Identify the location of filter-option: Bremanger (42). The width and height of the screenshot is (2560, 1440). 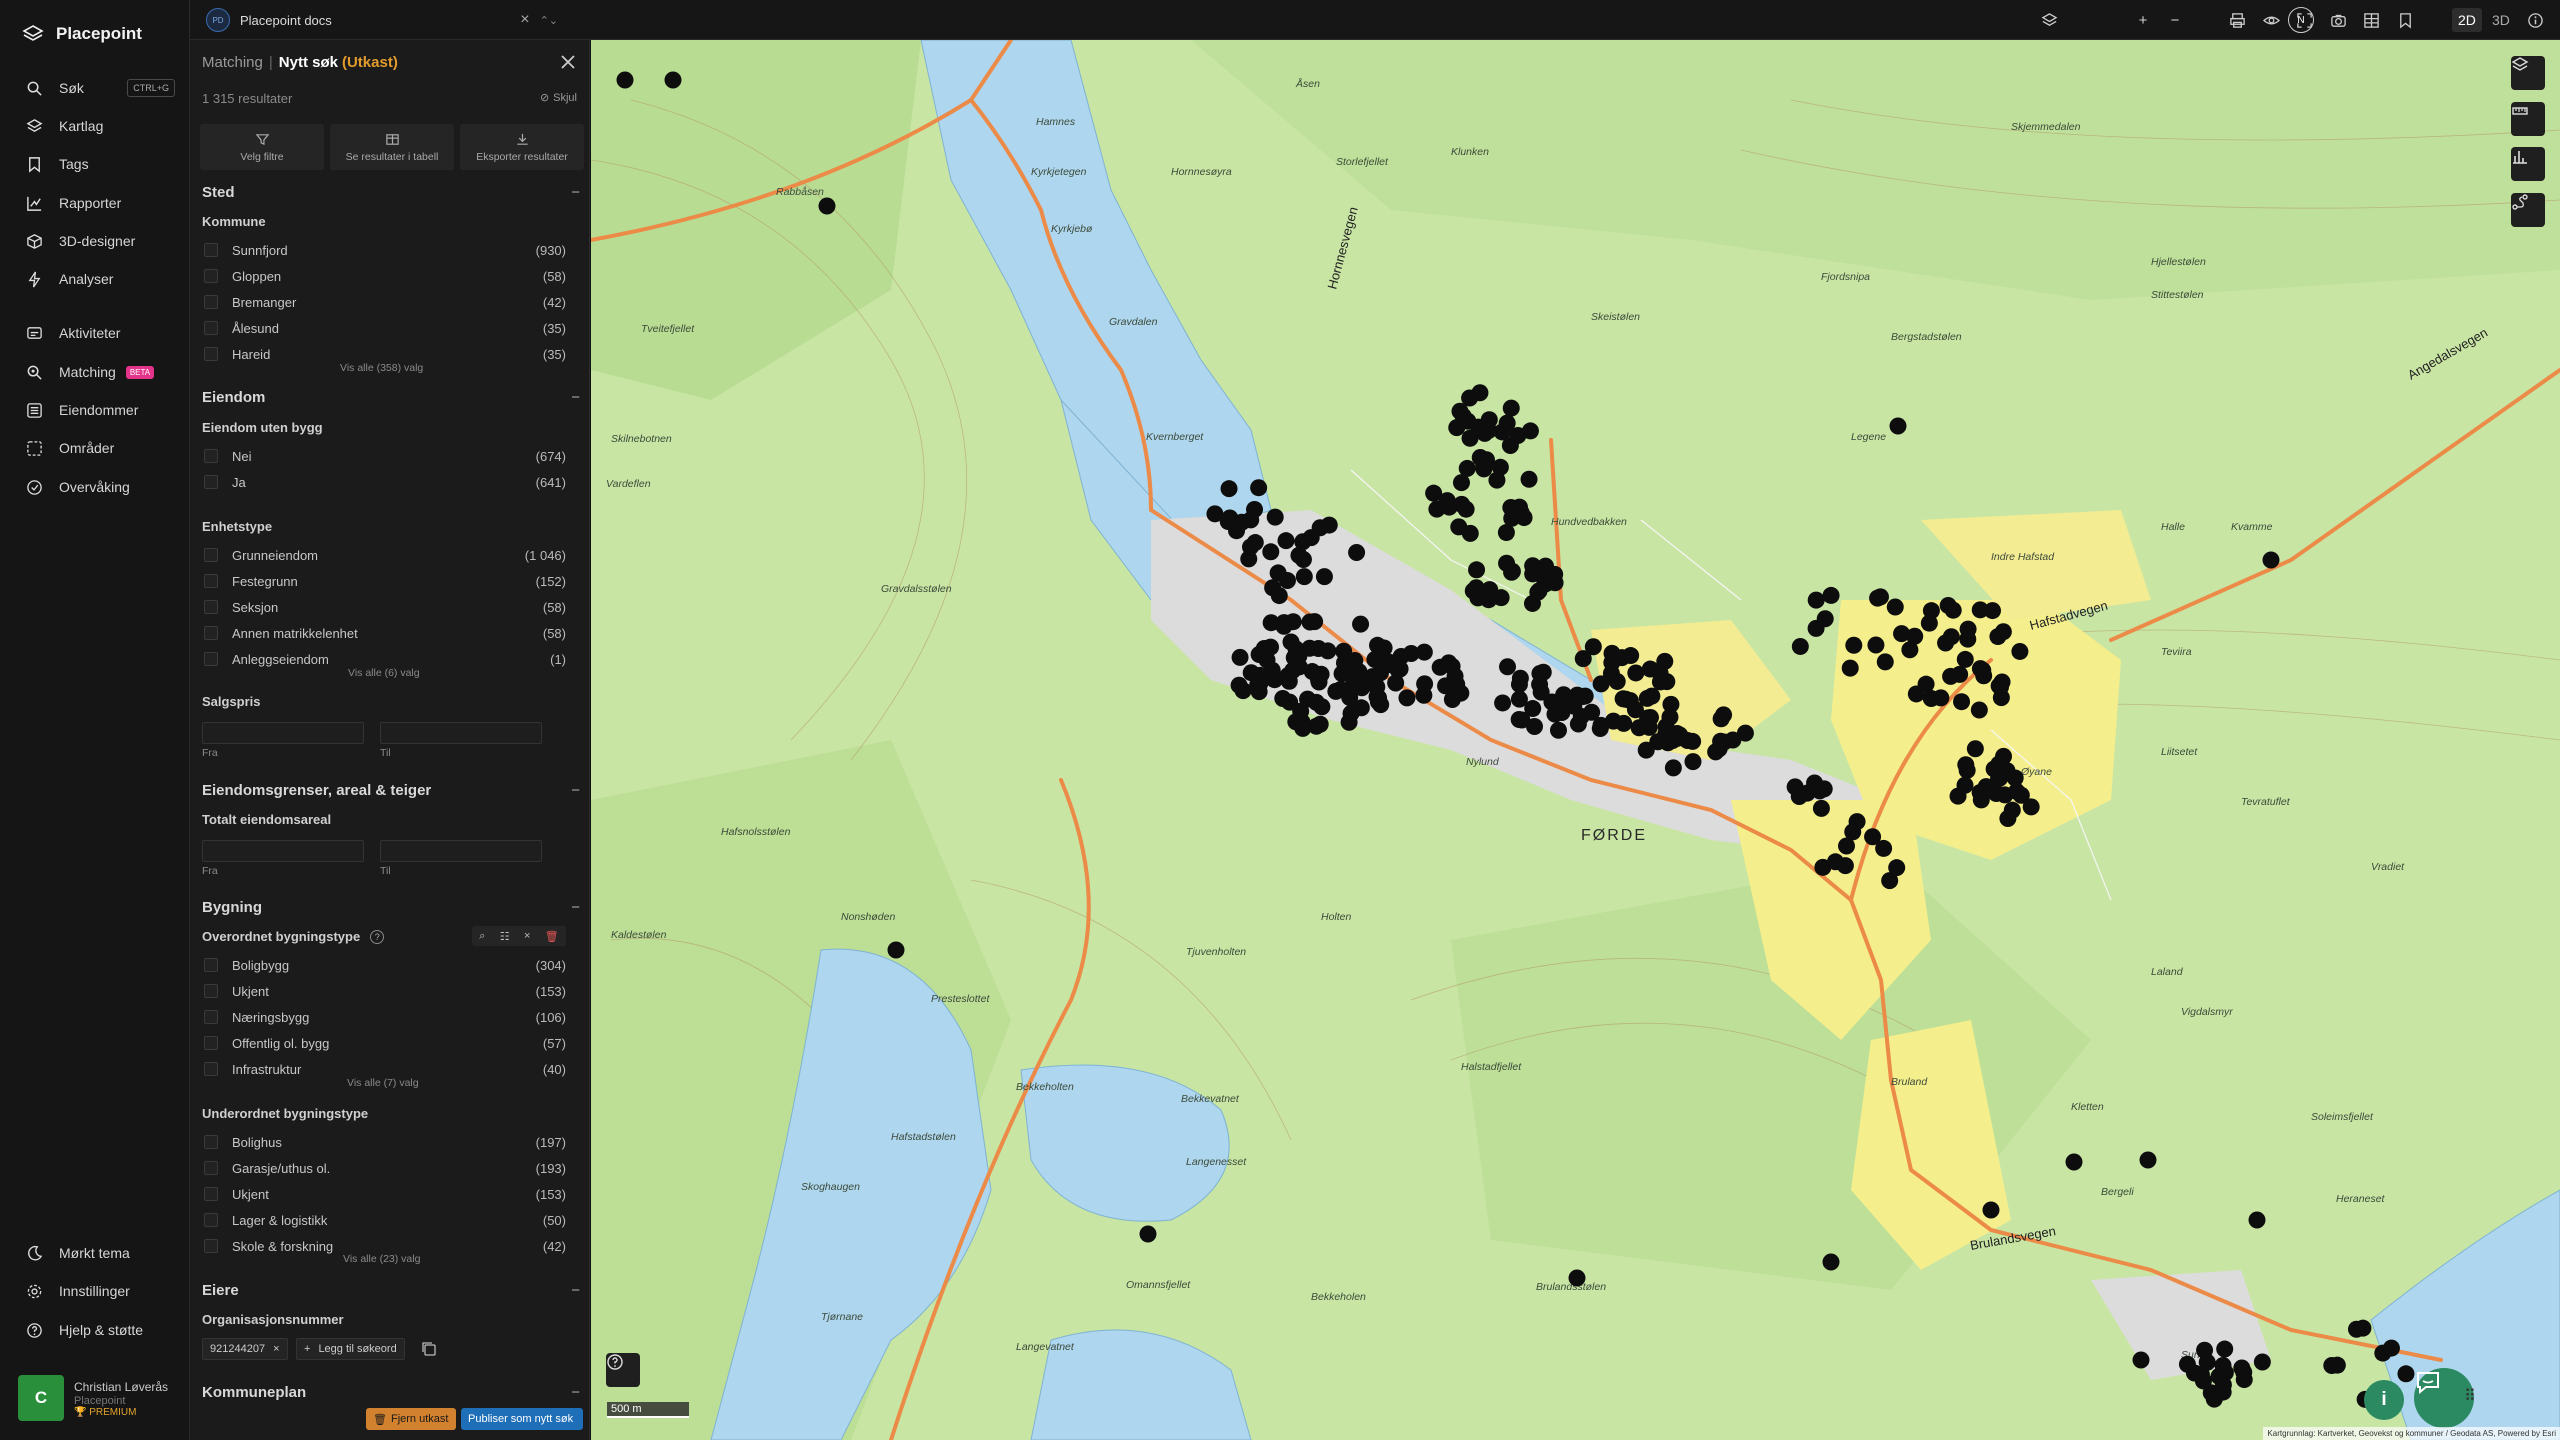
(384, 302).